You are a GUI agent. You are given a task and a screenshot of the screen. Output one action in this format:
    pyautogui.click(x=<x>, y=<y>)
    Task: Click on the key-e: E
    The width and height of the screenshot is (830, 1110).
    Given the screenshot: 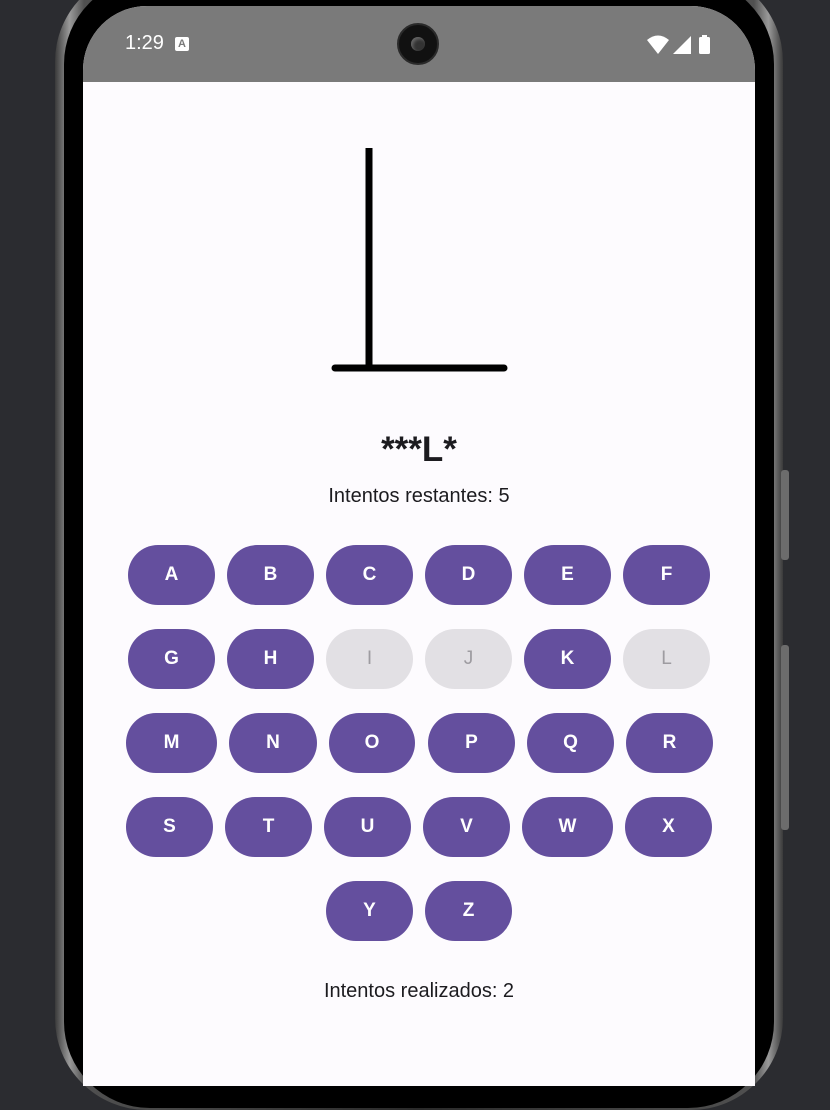 What is the action you would take?
    pyautogui.click(x=567, y=575)
    